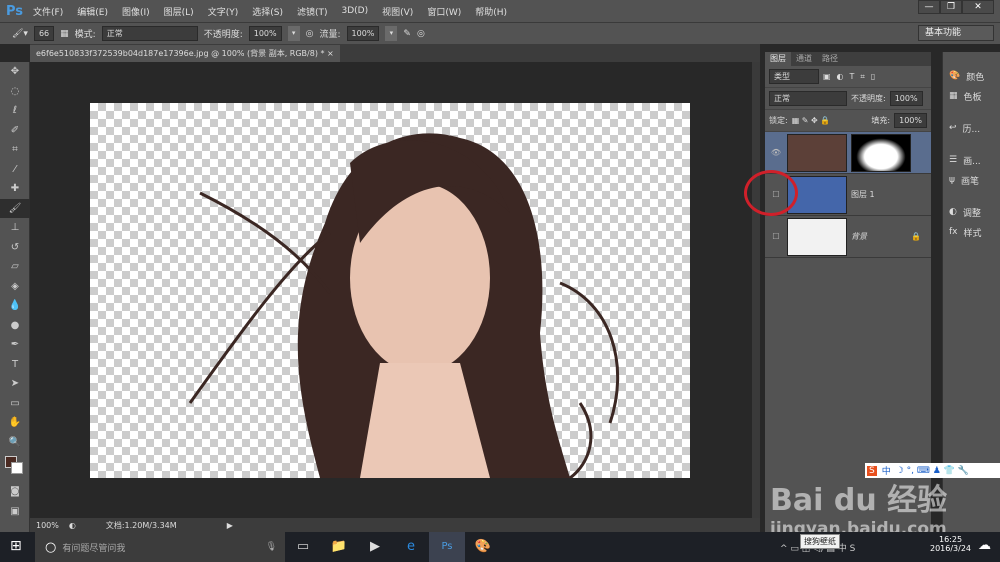 This screenshot has width=1000, height=562. What do you see at coordinates (848, 153) in the screenshot?
I see `layer-row-copy: 👁` at bounding box center [848, 153].